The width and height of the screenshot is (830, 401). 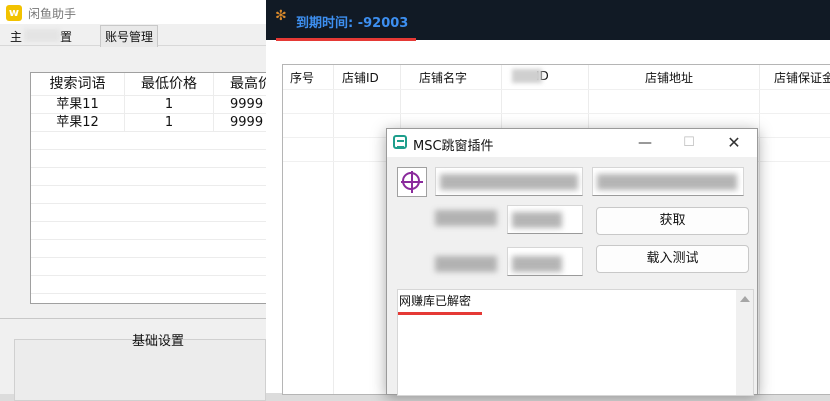 I want to click on tab-account-management: 账号管理, so click(x=129, y=36).